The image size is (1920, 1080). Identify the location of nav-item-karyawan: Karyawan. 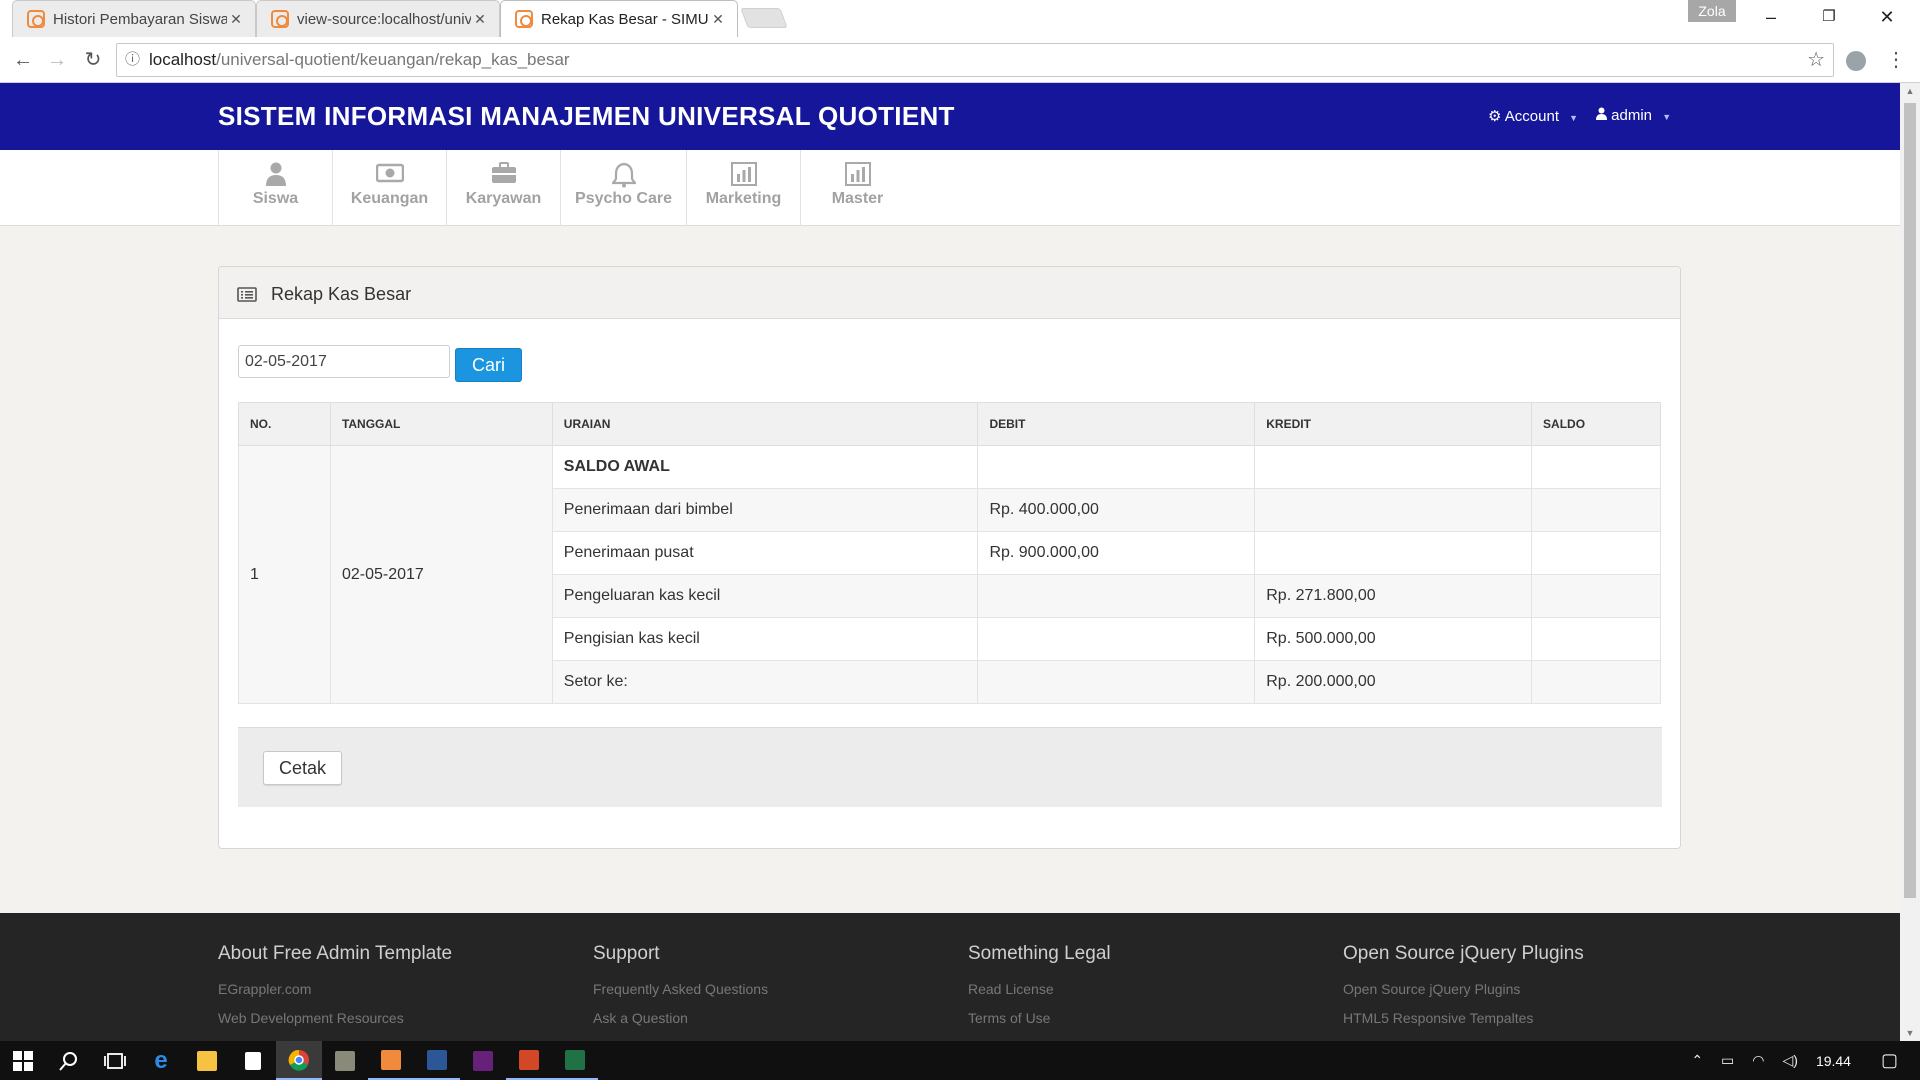
(503, 188).